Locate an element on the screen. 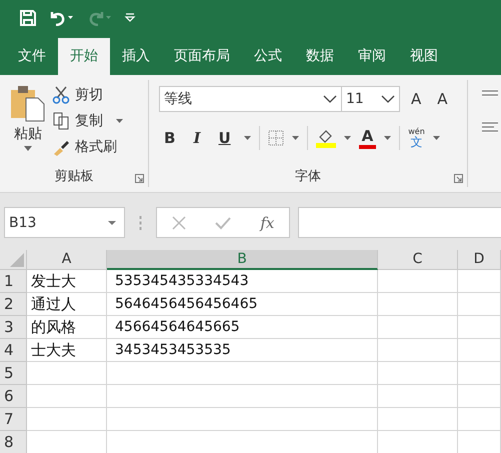  column-header: A is located at coordinates (67, 260).